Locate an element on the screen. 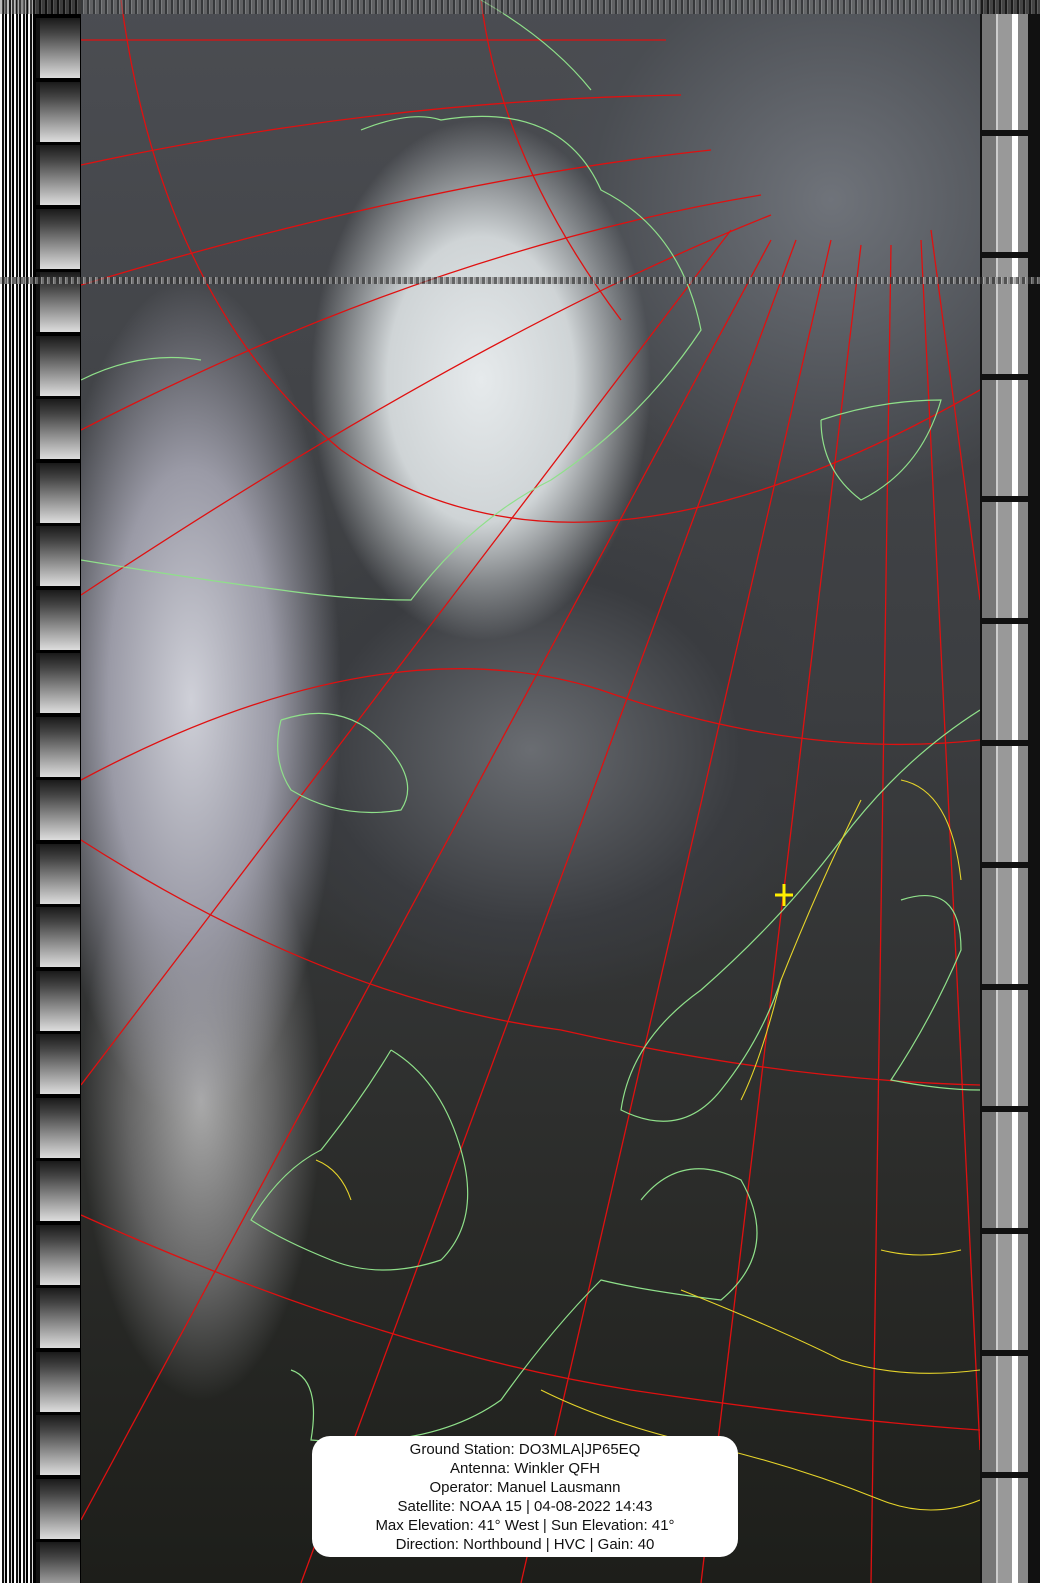 The width and height of the screenshot is (1040, 1583). svalbard-coast is located at coordinates (881, 450).